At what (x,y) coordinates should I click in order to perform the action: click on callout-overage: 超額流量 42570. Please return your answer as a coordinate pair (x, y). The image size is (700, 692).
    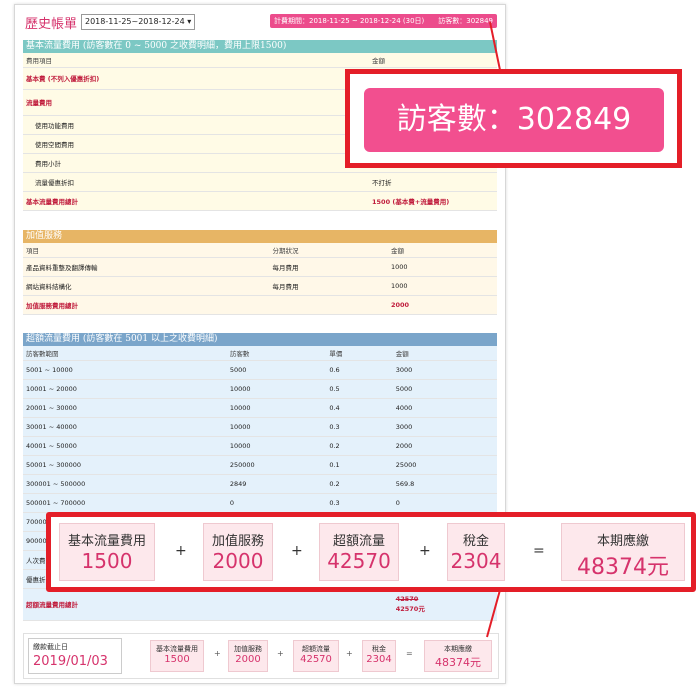
    Looking at the image, I should click on (359, 552).